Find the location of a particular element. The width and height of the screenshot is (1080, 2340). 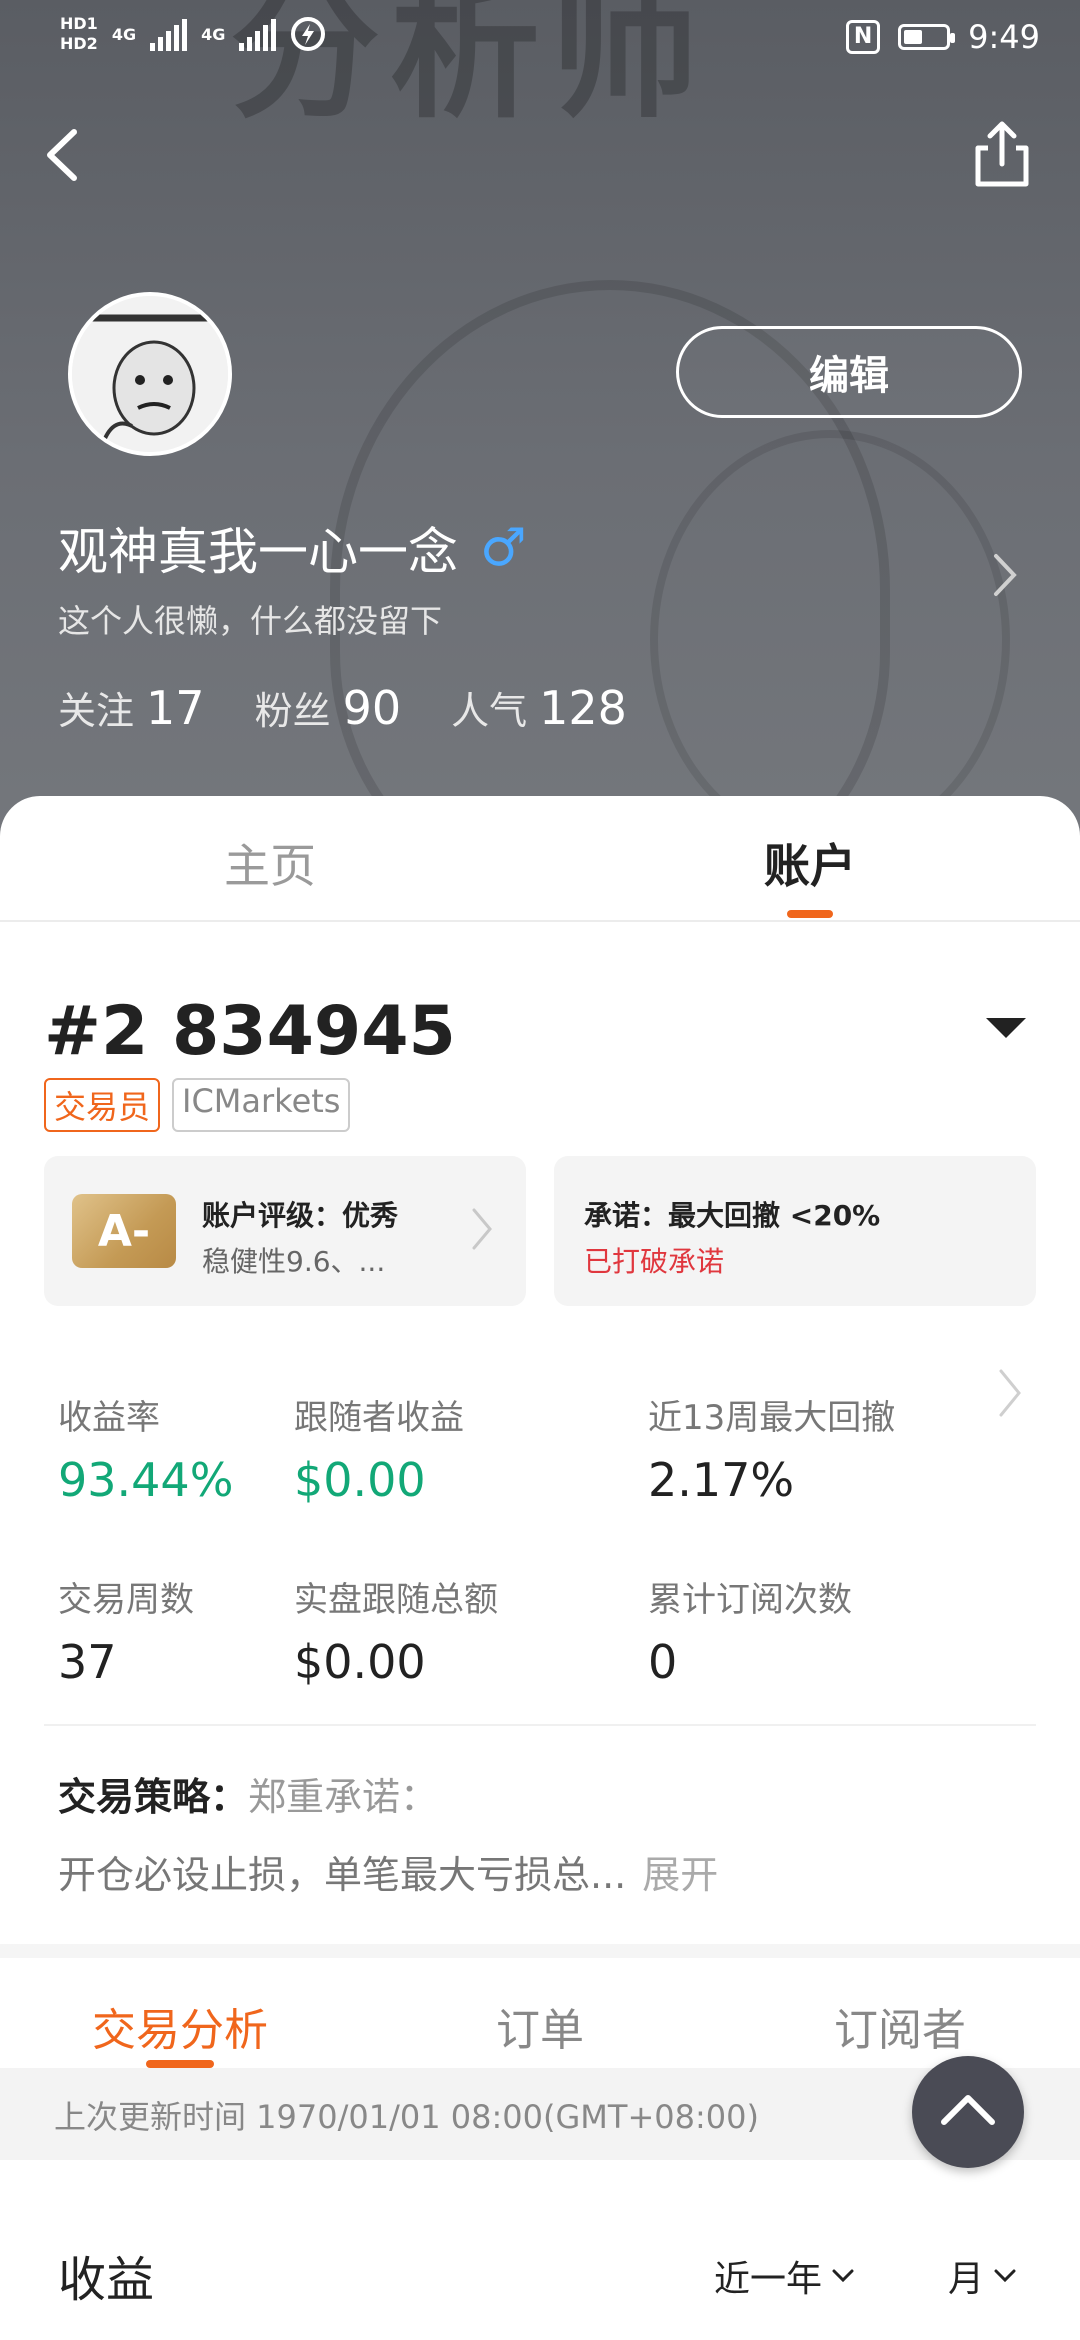

period-select: 近一年 is located at coordinates (784, 2276).